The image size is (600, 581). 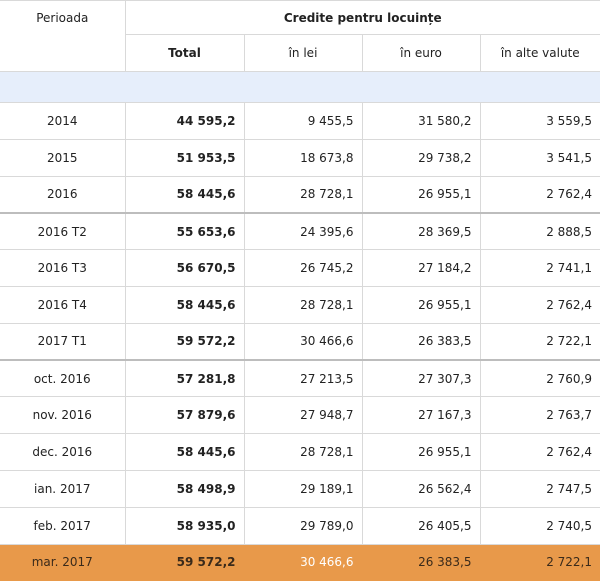 I want to click on table-row: 2016 T3 56 670,5 26 745,2 27 184,2 2 741,1, so click(x=300, y=268).